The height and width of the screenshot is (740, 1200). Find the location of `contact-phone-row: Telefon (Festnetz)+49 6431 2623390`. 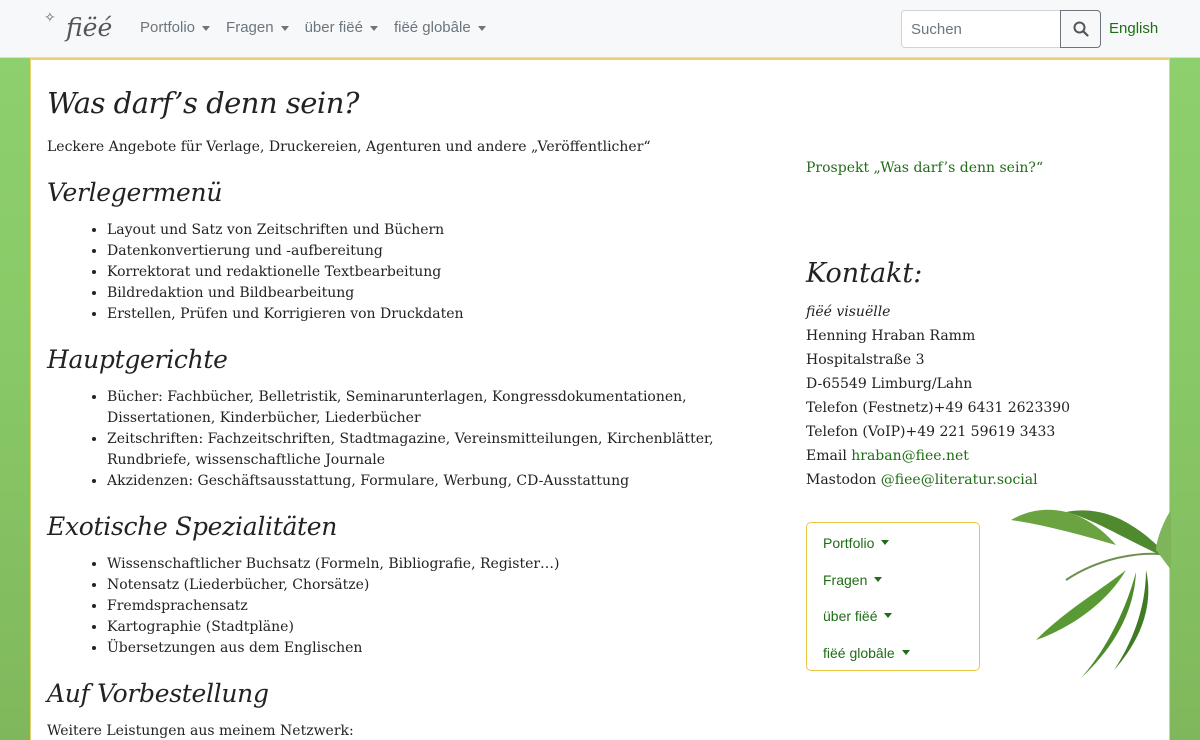

contact-phone-row: Telefon (Festnetz)+49 6431 2623390 is located at coordinates (938, 408).